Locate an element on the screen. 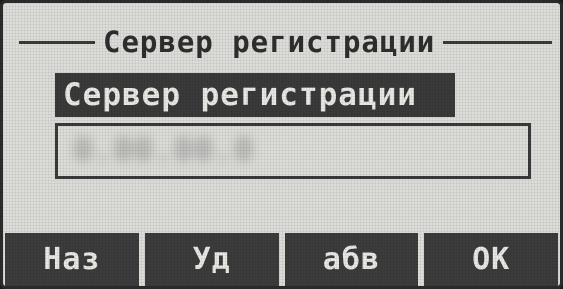  screen-title-row: Сервер регистрации is located at coordinates (285, 42).